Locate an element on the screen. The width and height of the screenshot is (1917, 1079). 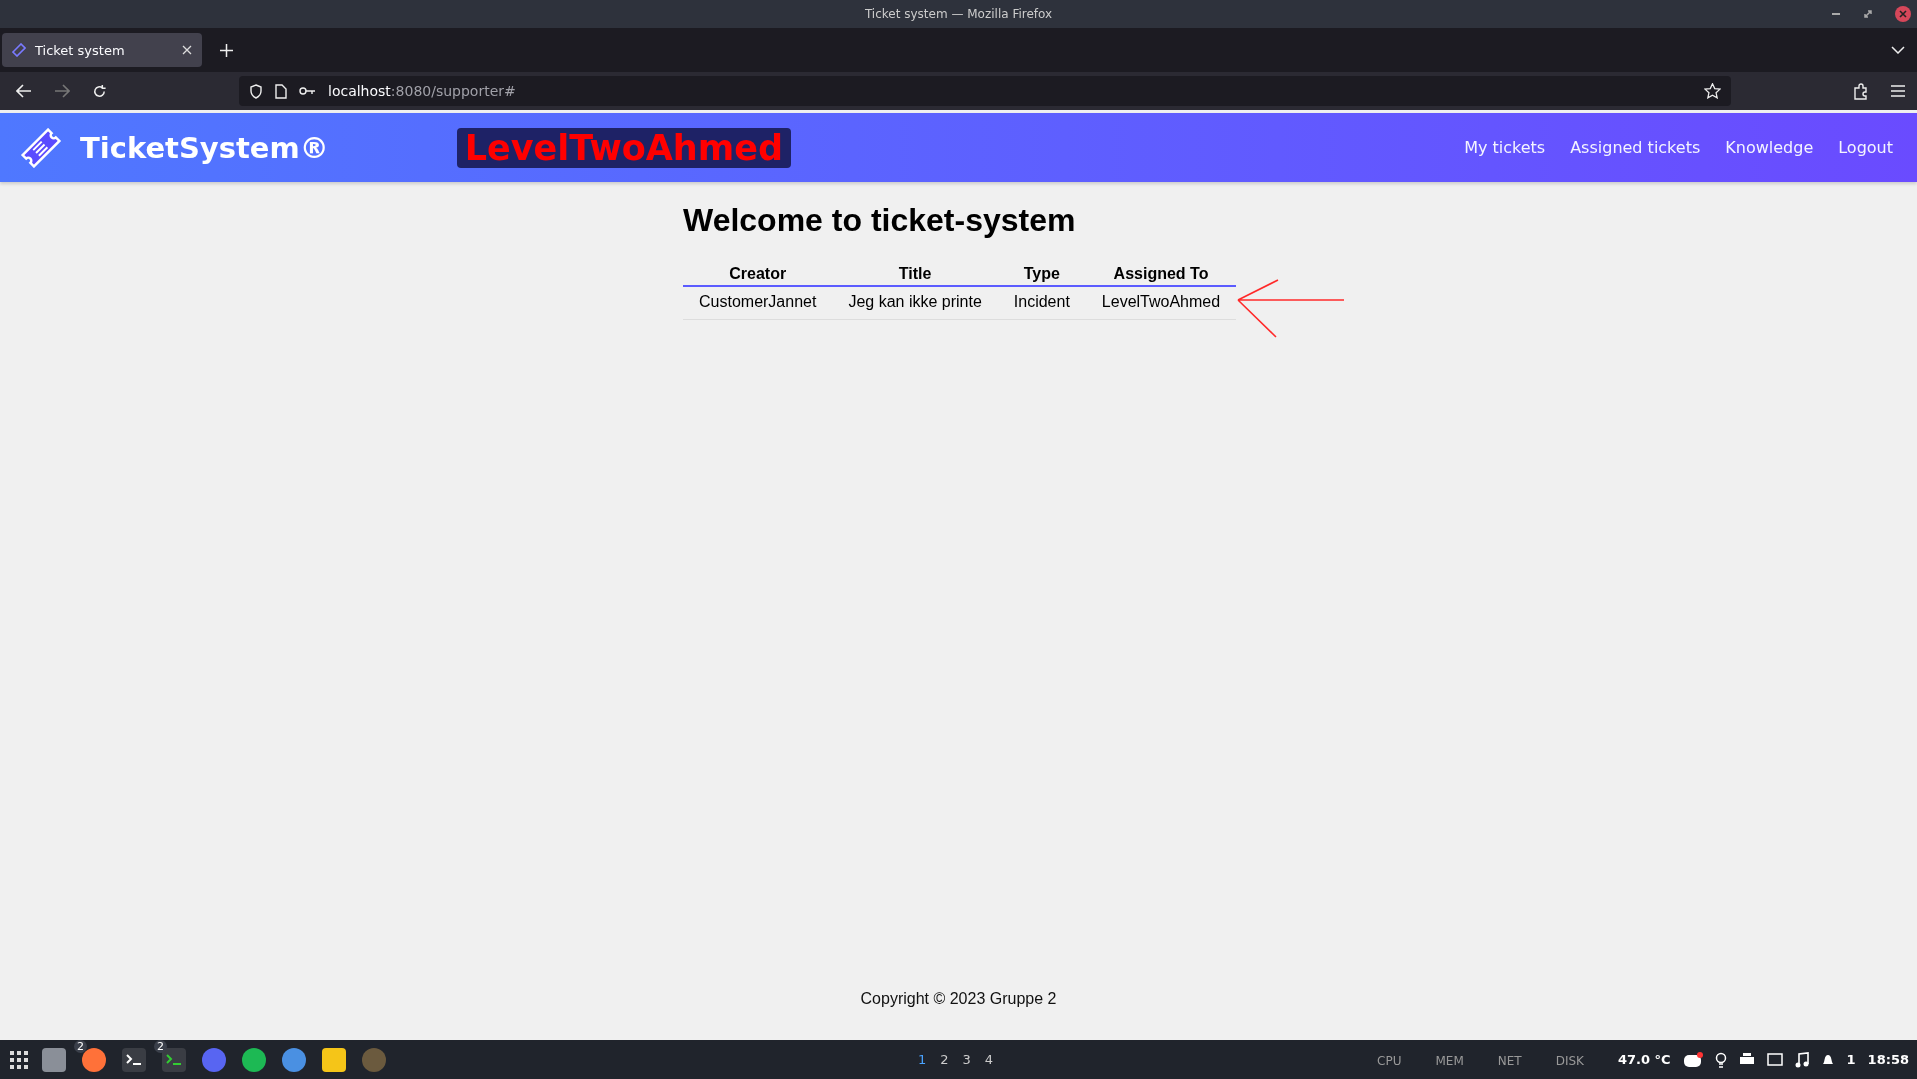
table-cell: CustomerJannet is located at coordinates (758, 303).